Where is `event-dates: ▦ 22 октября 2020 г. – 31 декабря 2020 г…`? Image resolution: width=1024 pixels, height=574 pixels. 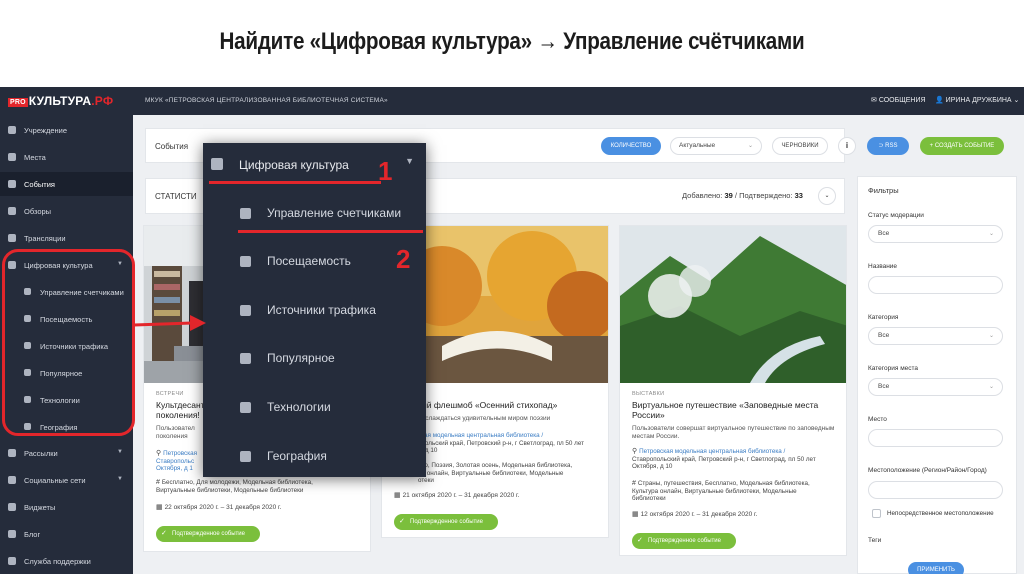
event-dates: ▦ 22 октября 2020 г. – 31 декабря 2020 г… is located at coordinates (218, 507).